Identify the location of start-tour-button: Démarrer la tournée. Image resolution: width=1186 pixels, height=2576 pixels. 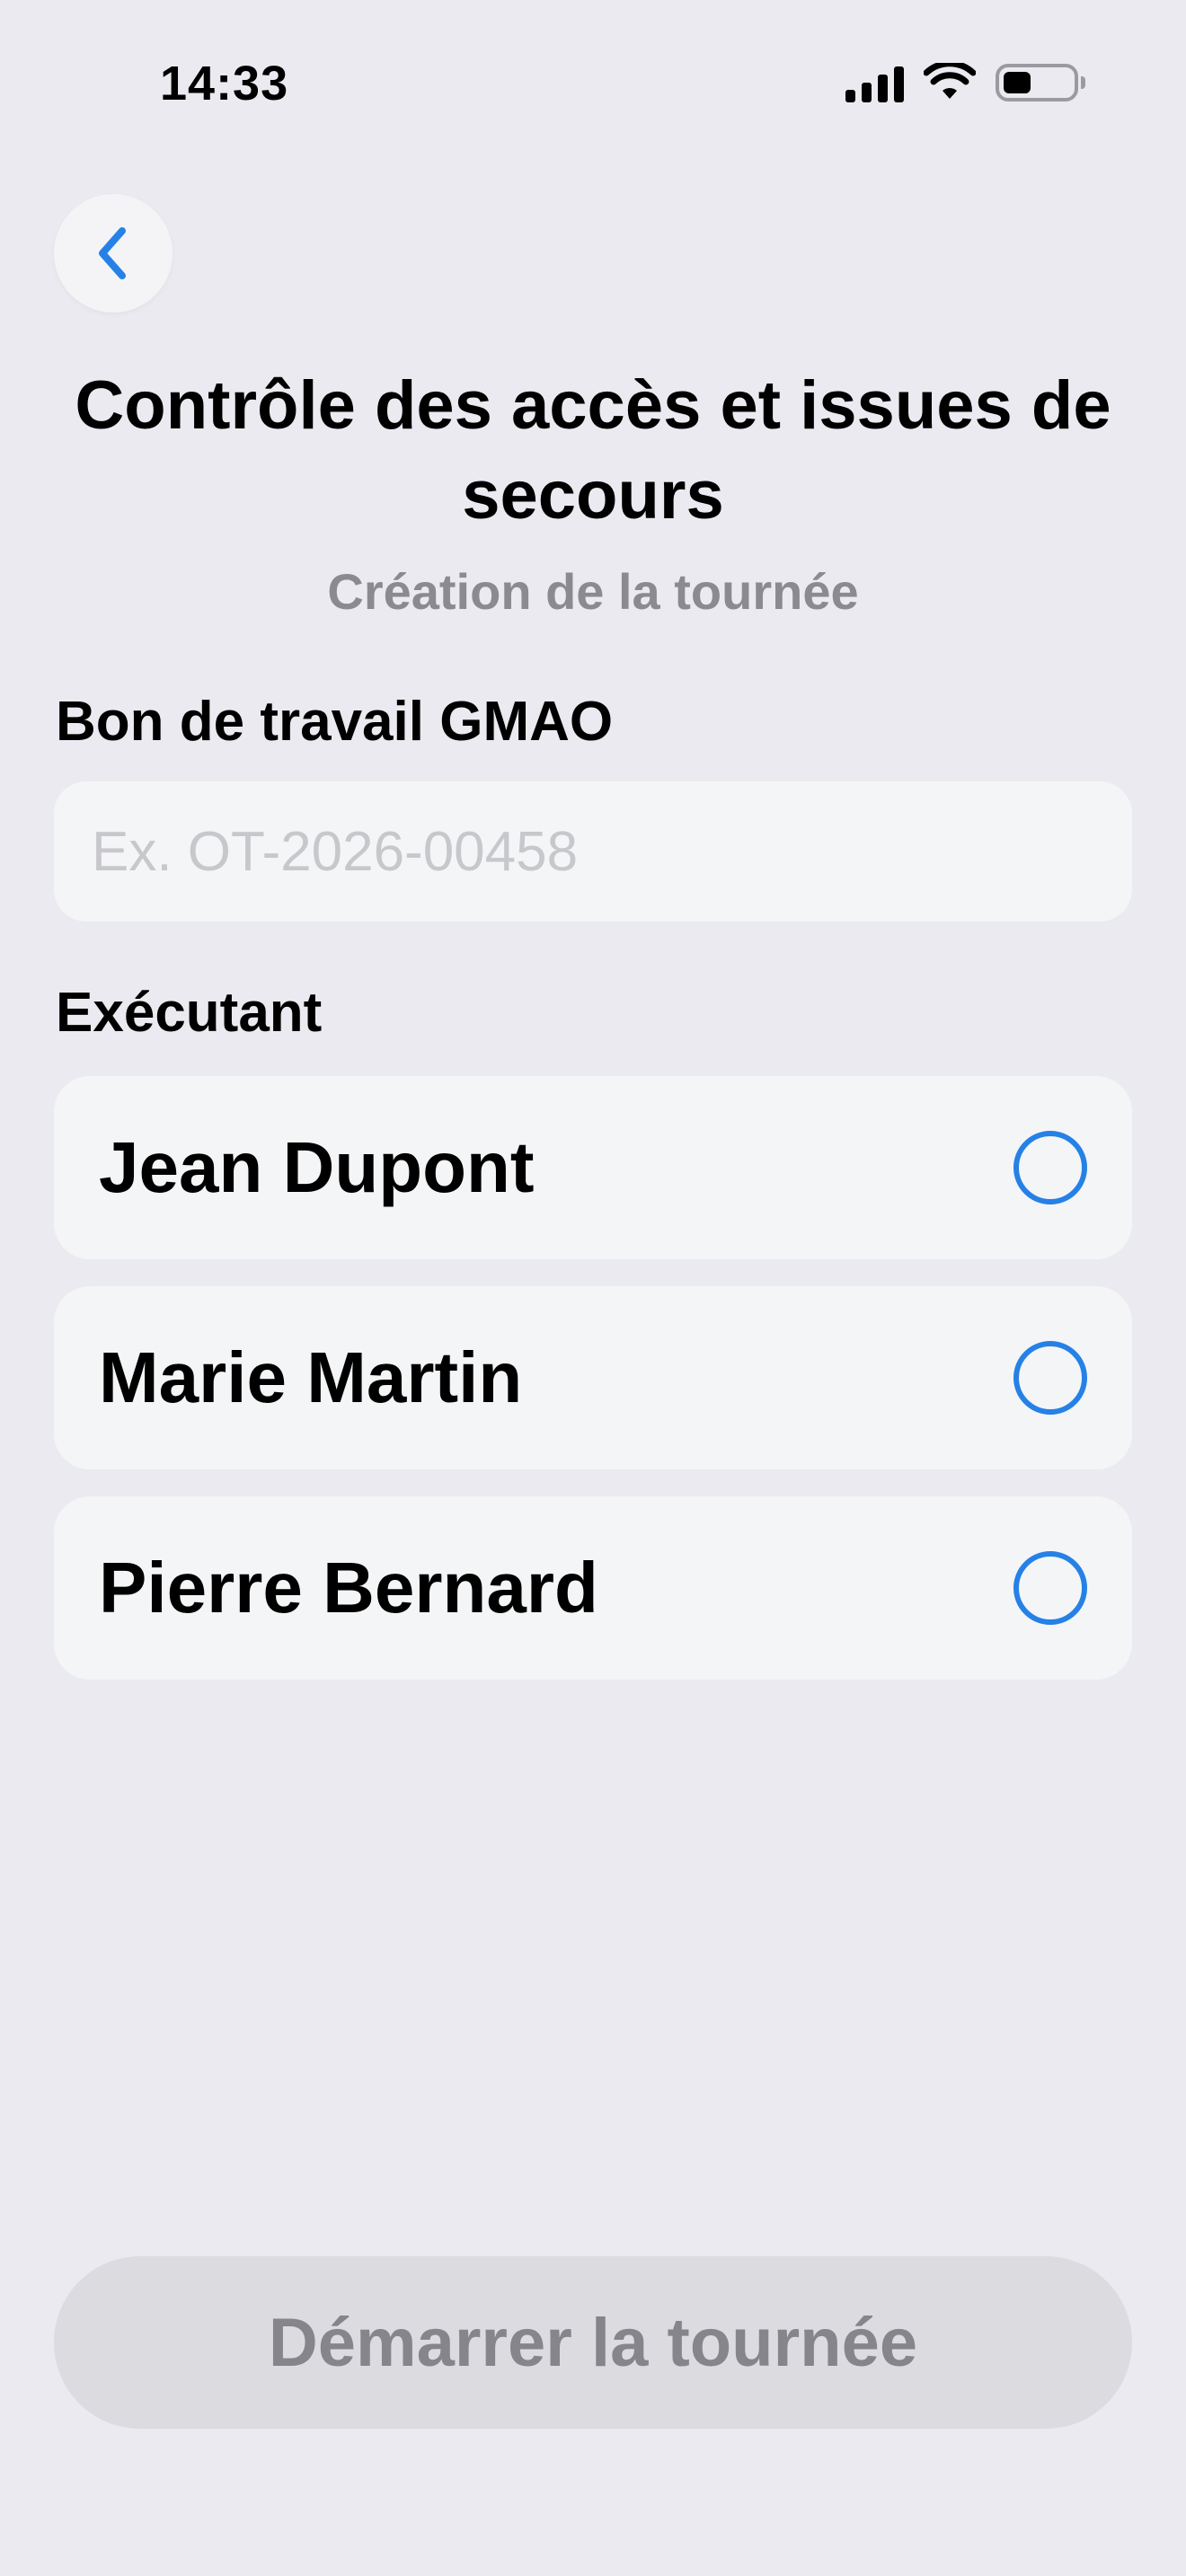
(593, 2342).